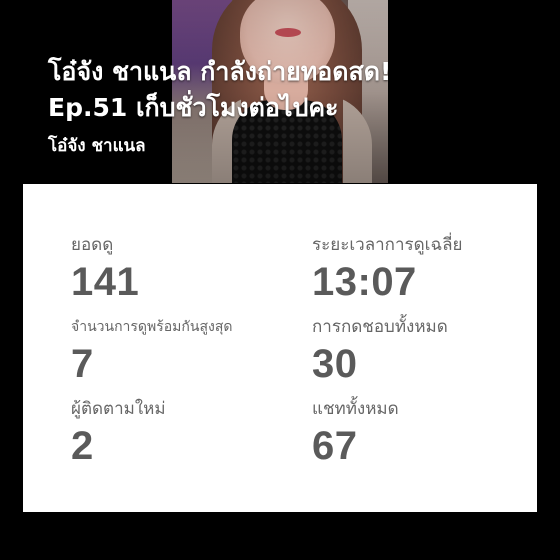  I want to click on stat-new-followers-value: 2, so click(82, 446).